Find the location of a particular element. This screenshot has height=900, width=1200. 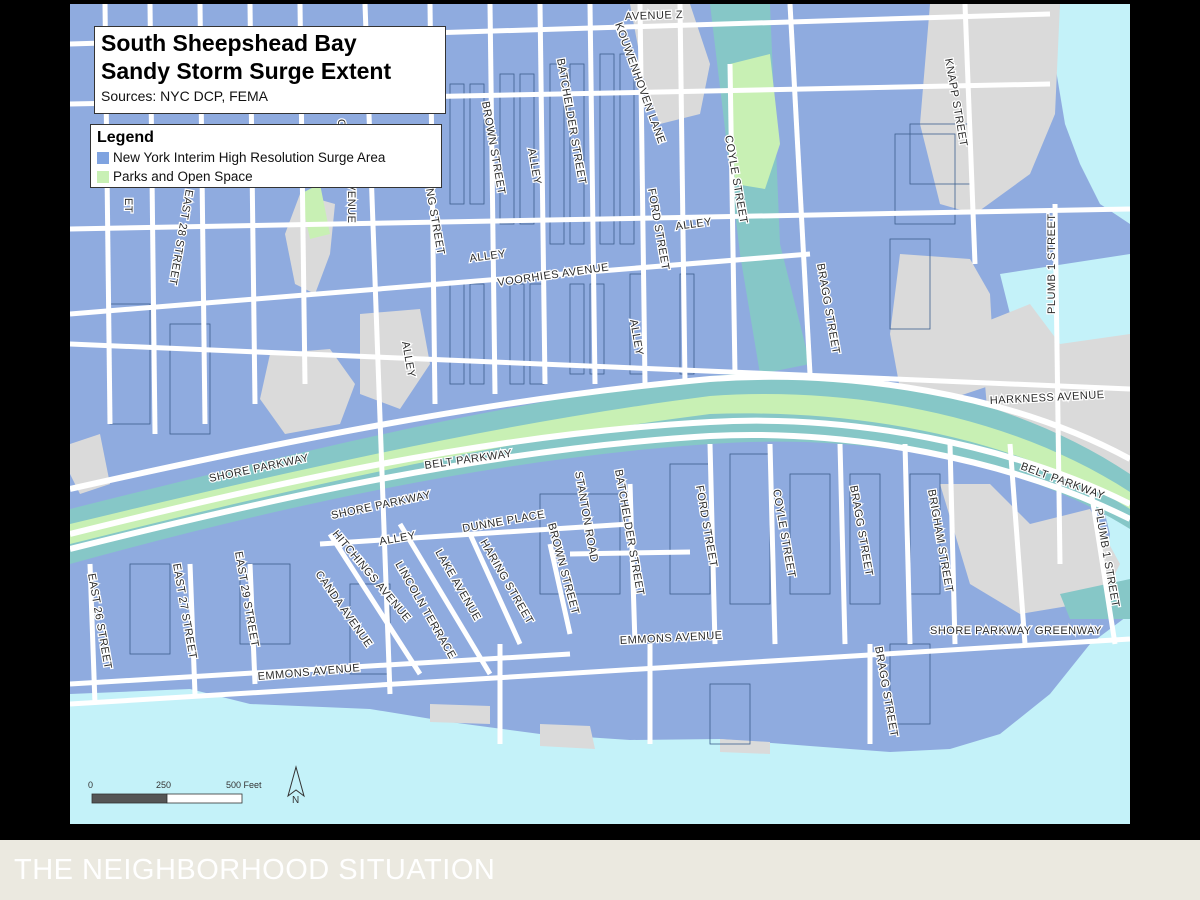

street-label-ford-street-south: FORD STREET is located at coordinates (706, 526).